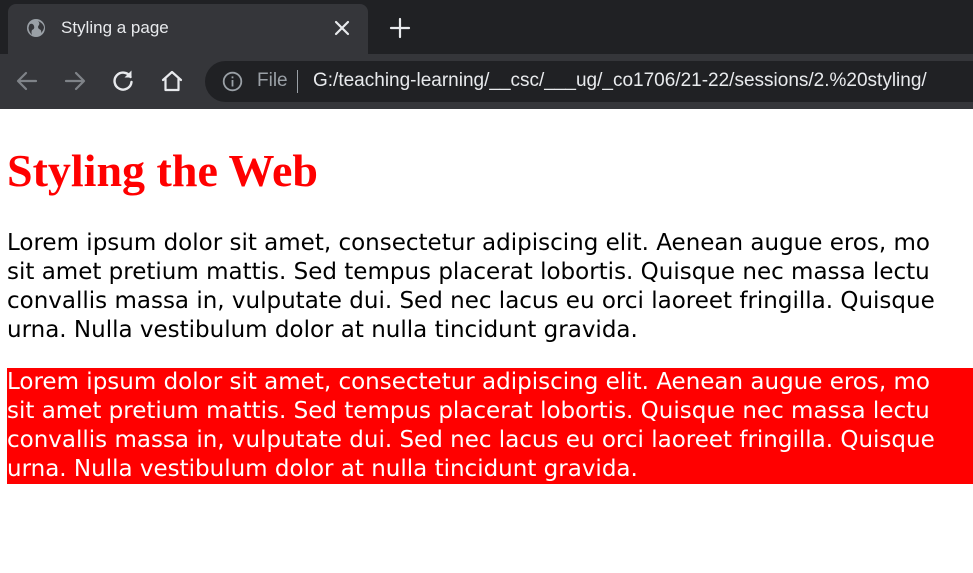  What do you see at coordinates (342, 28) in the screenshot?
I see `close-icon` at bounding box center [342, 28].